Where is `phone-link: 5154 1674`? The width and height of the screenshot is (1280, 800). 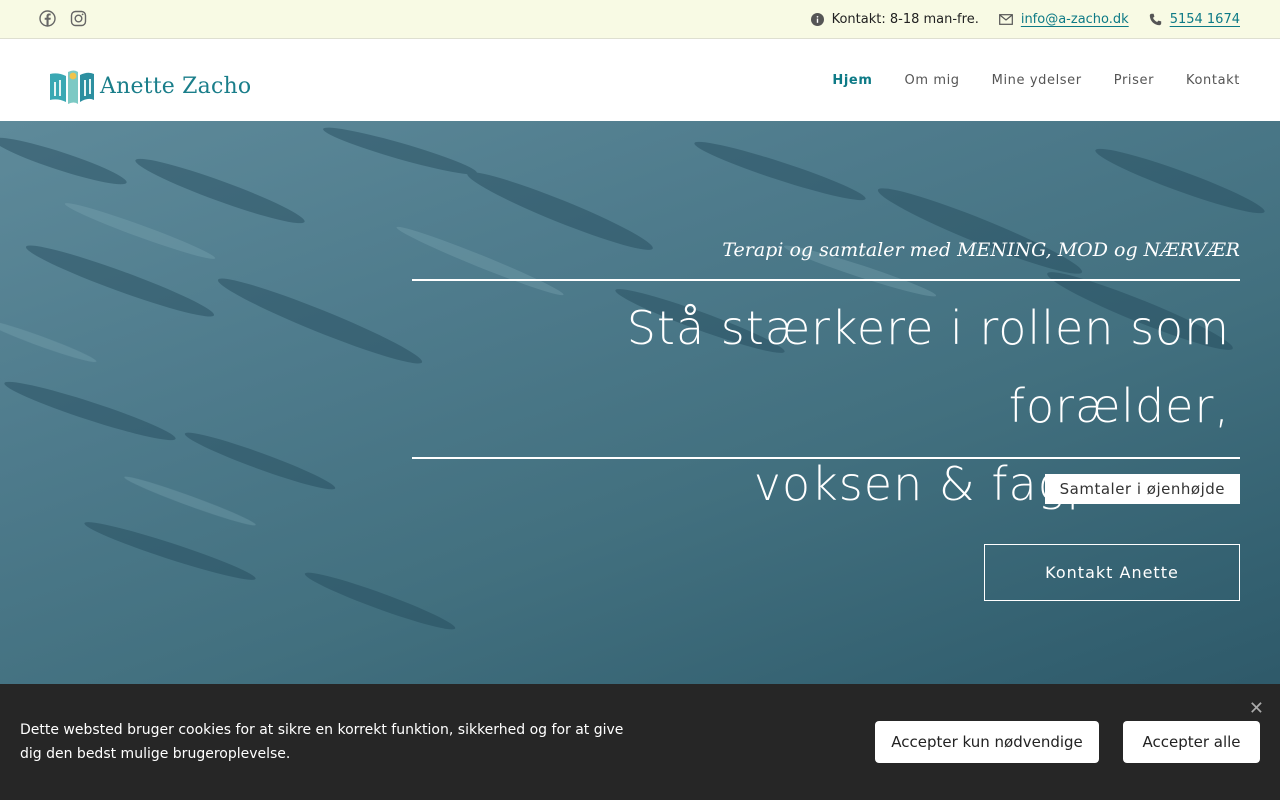 phone-link: 5154 1674 is located at coordinates (1205, 19).